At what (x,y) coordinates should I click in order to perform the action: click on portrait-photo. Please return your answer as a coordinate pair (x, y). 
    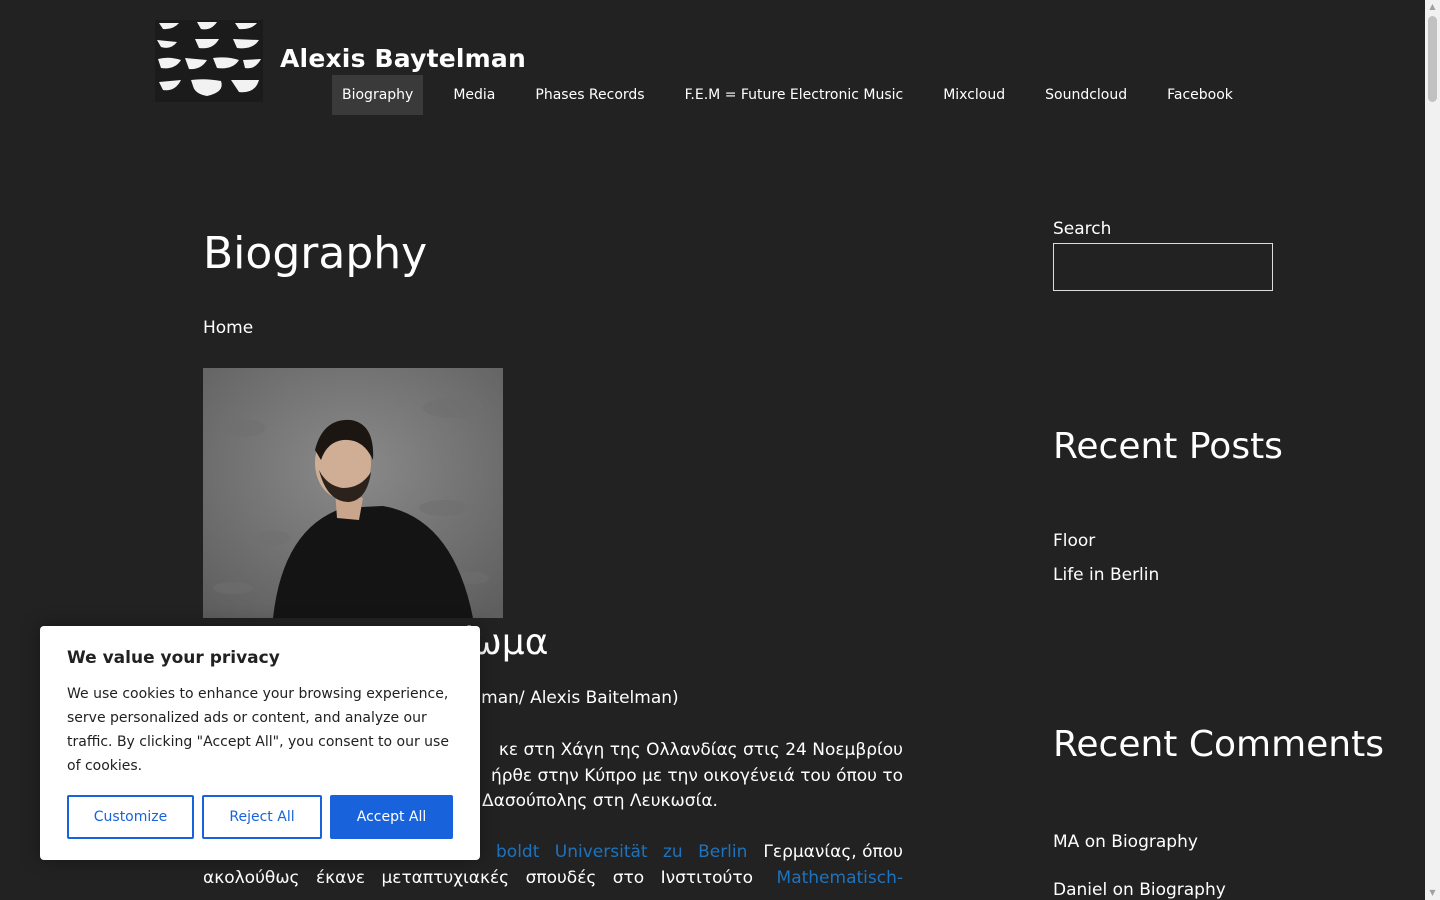
    Looking at the image, I should click on (353, 493).